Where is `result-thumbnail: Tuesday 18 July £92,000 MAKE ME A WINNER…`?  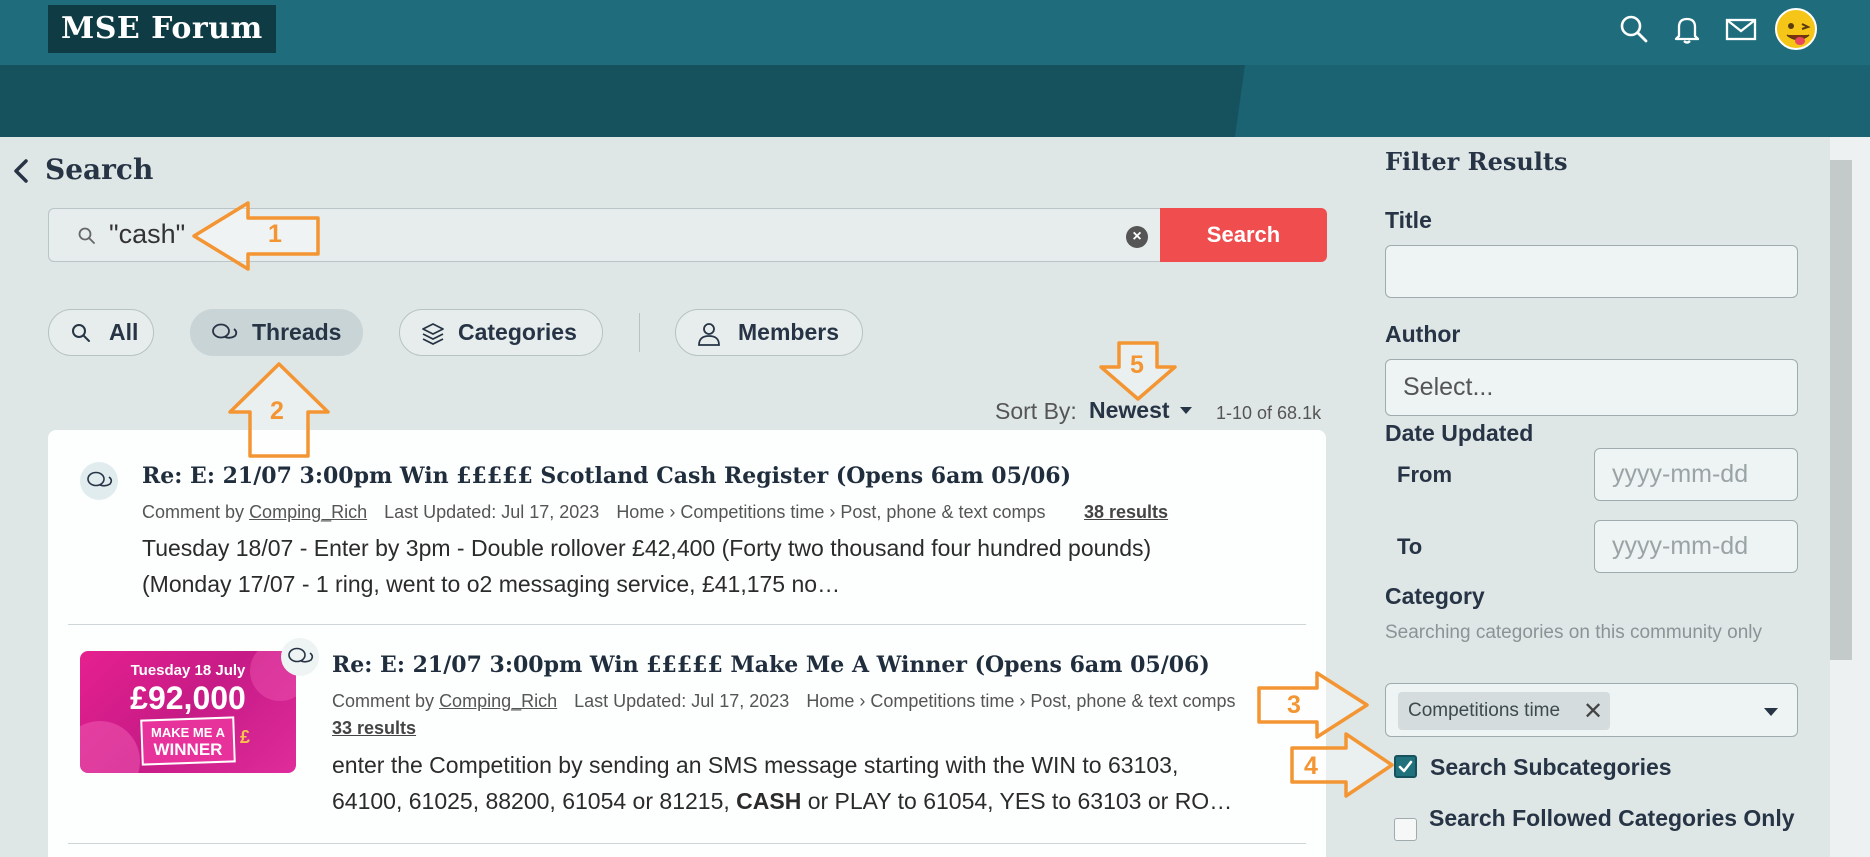 result-thumbnail: Tuesday 18 July £92,000 MAKE ME A WINNER… is located at coordinates (188, 712).